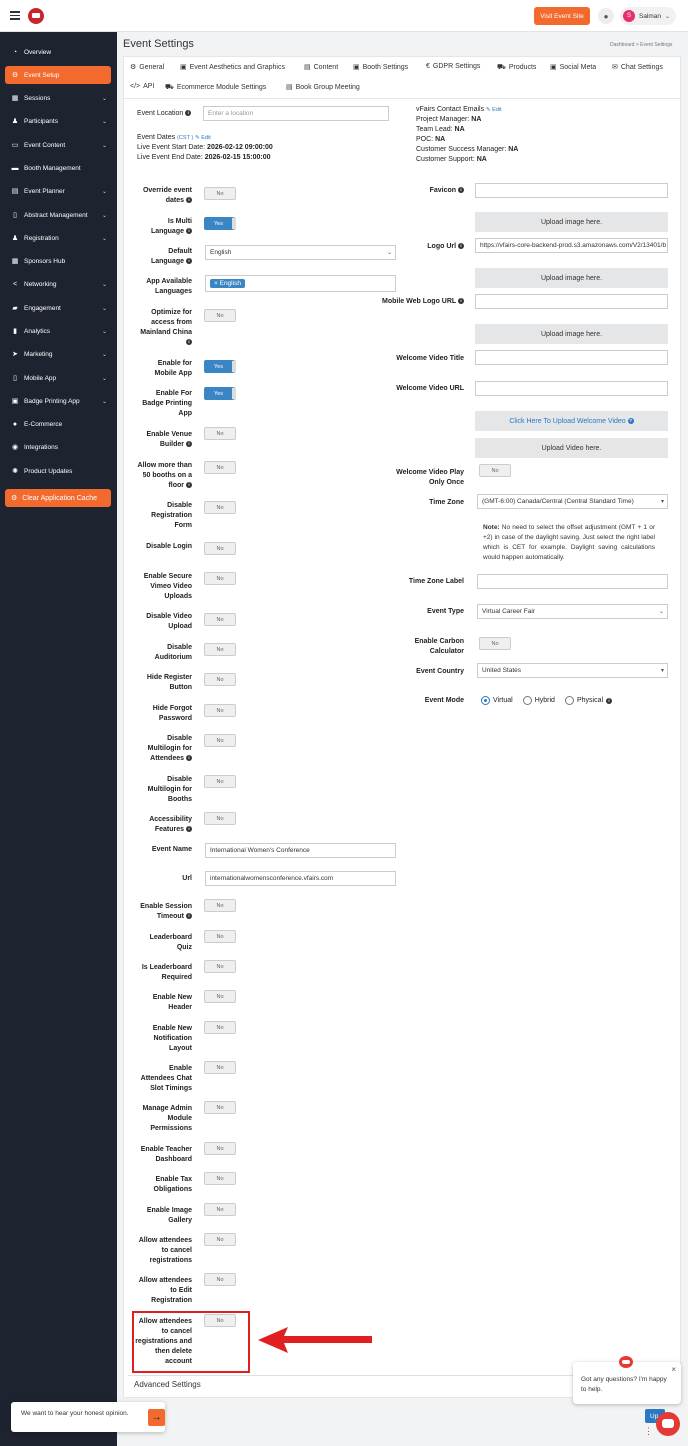  What do you see at coordinates (494, 110) in the screenshot?
I see `edit-contacts-link: ✎ Edit` at bounding box center [494, 110].